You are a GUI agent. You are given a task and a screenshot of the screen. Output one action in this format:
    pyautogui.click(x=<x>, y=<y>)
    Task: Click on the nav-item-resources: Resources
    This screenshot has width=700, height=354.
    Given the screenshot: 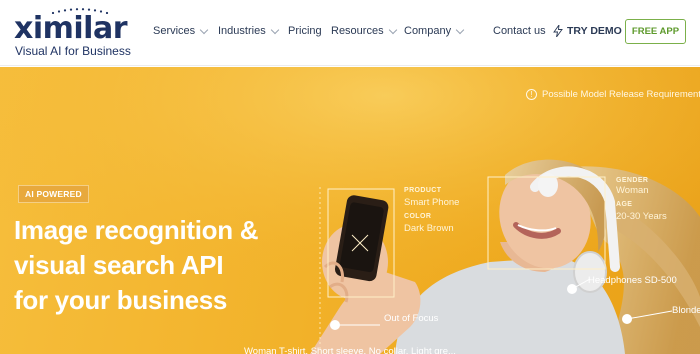 What is the action you would take?
    pyautogui.click(x=364, y=31)
    